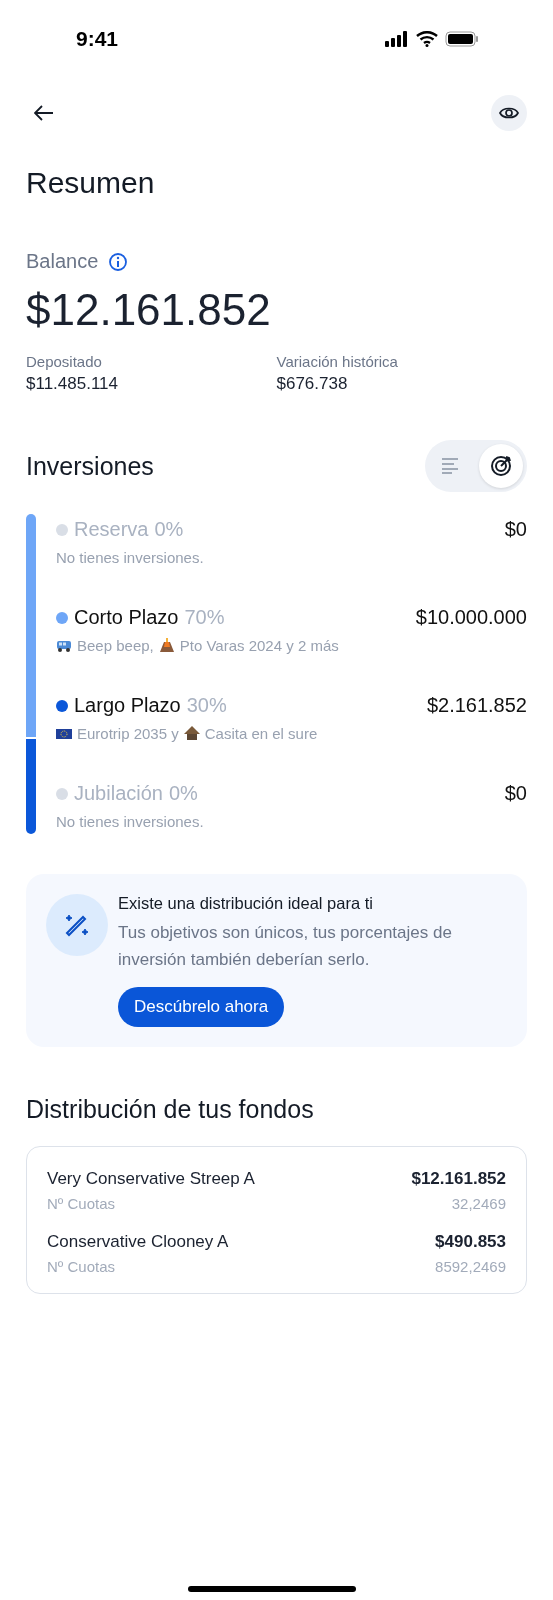 The image size is (553, 1600). I want to click on list-icon, so click(451, 466).